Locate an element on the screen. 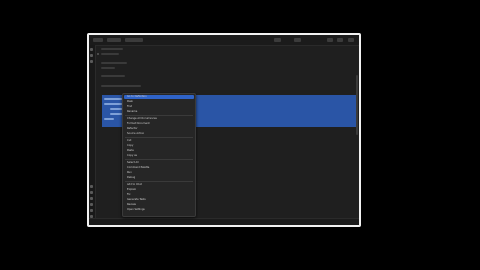 This screenshot has height=270, width=480. menu-item-copy: Copy is located at coordinates (130, 145).